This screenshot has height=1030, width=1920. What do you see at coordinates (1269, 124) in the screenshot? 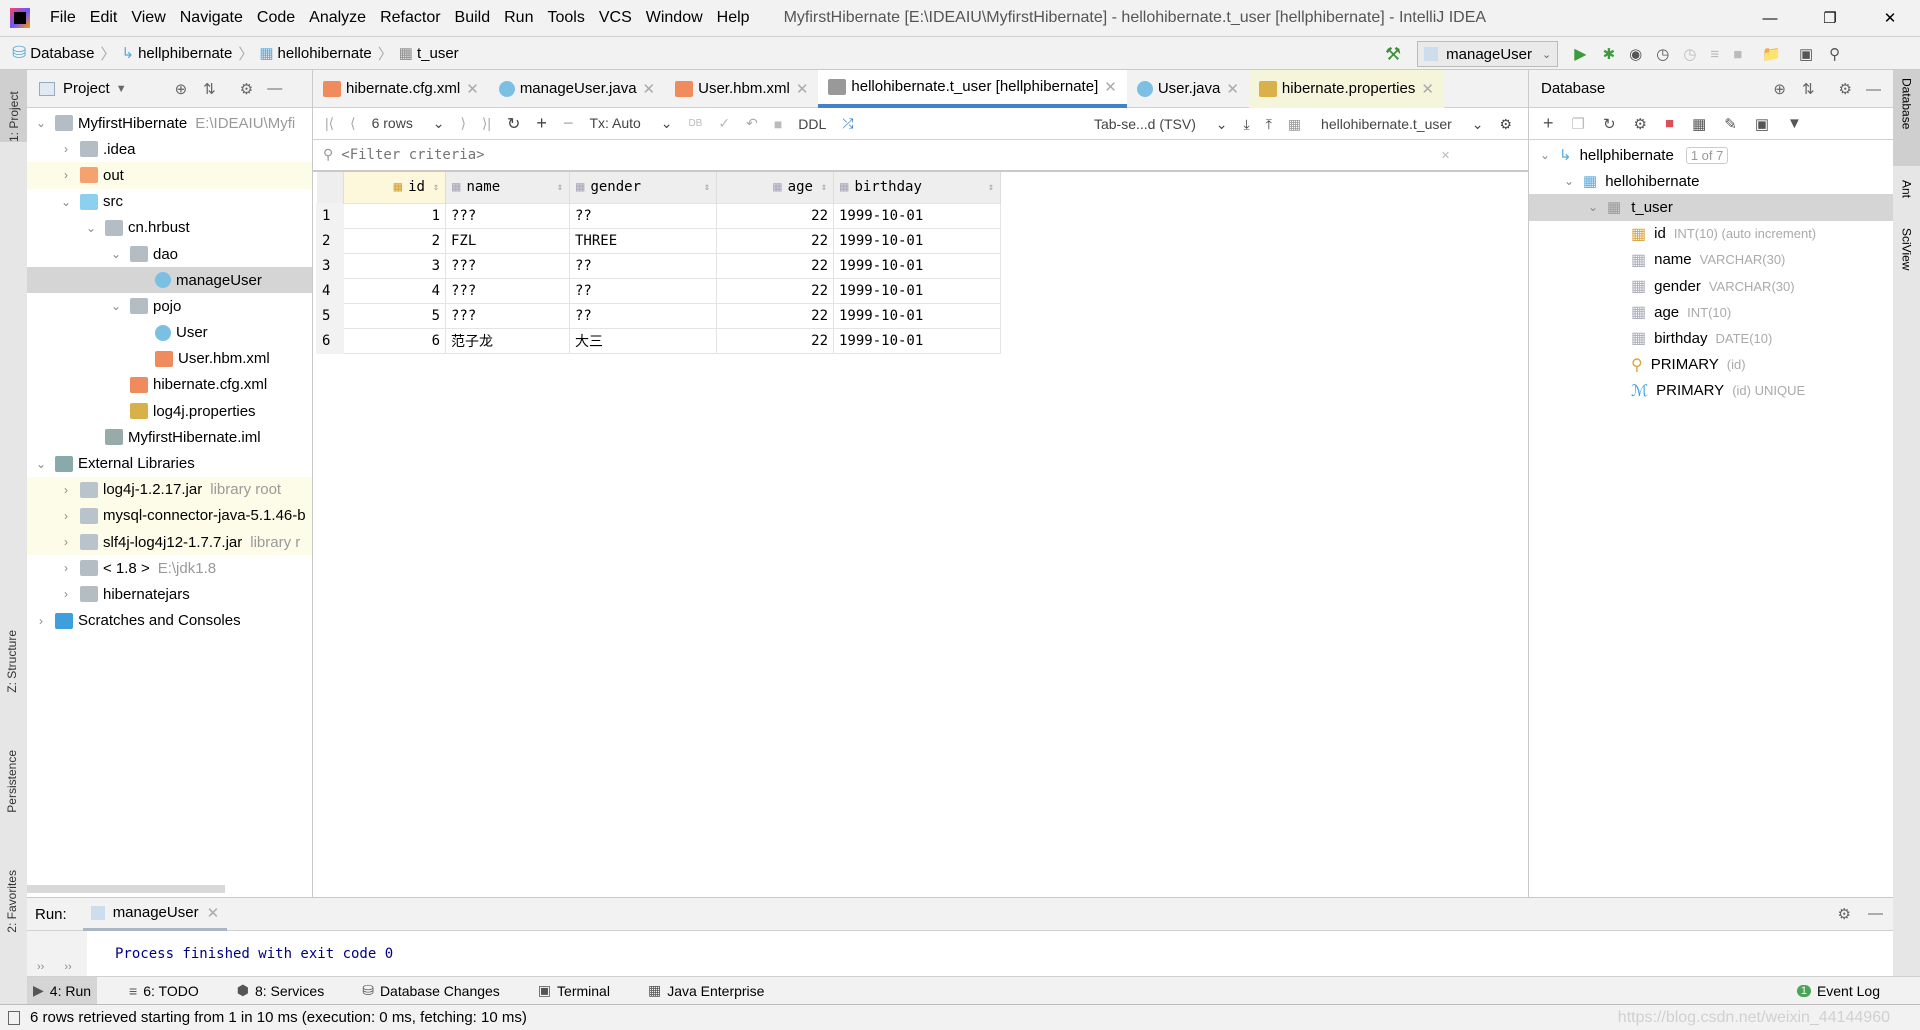
I see `import-icon: ⤒` at bounding box center [1269, 124].